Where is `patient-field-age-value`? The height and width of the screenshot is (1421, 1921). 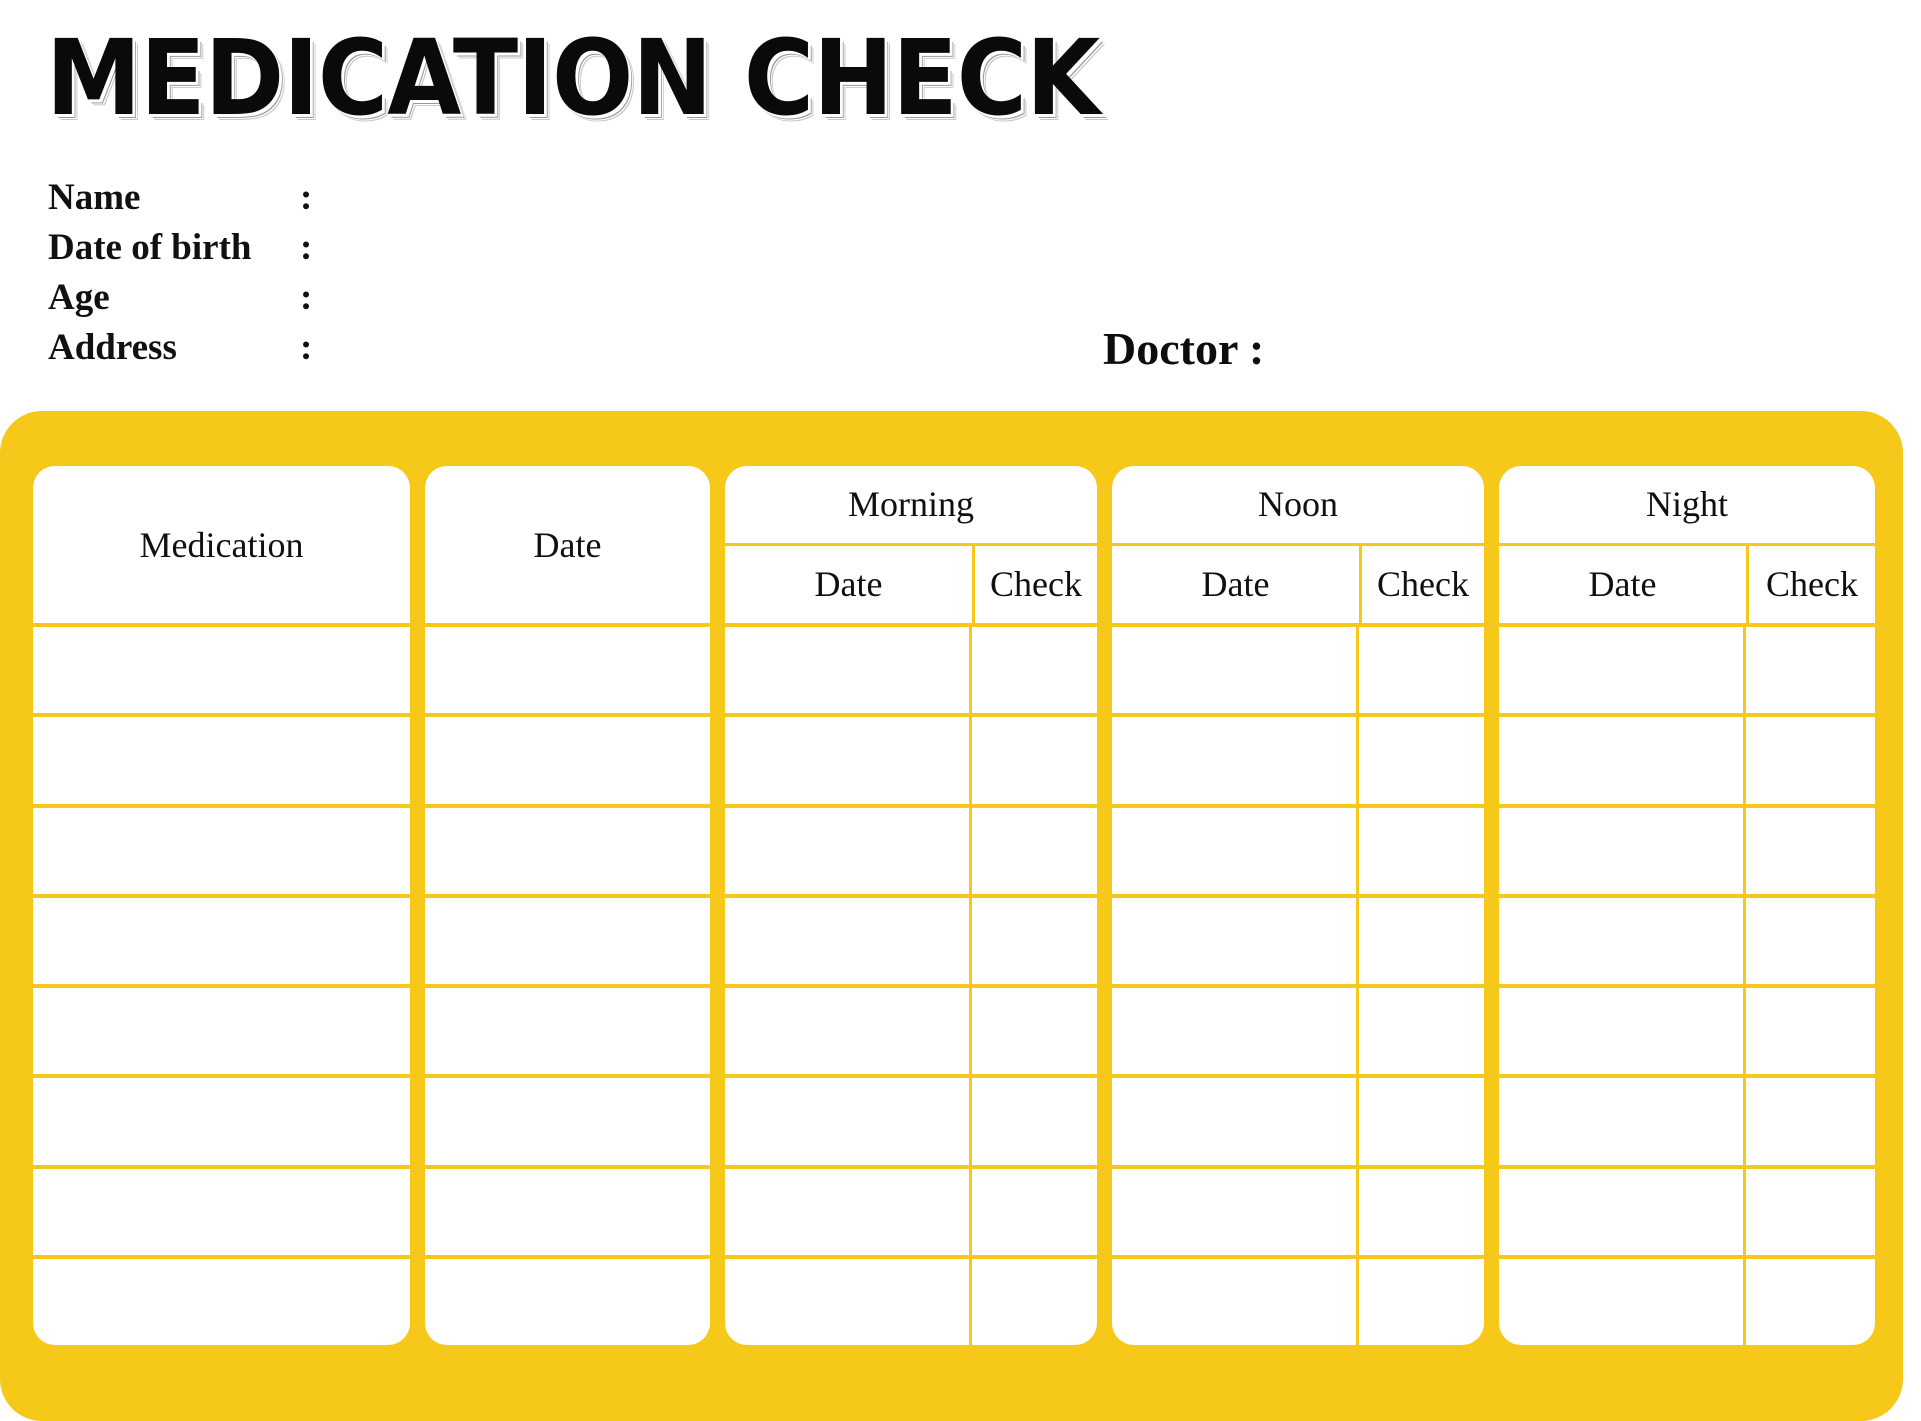 patient-field-age-value is located at coordinates (397, 308).